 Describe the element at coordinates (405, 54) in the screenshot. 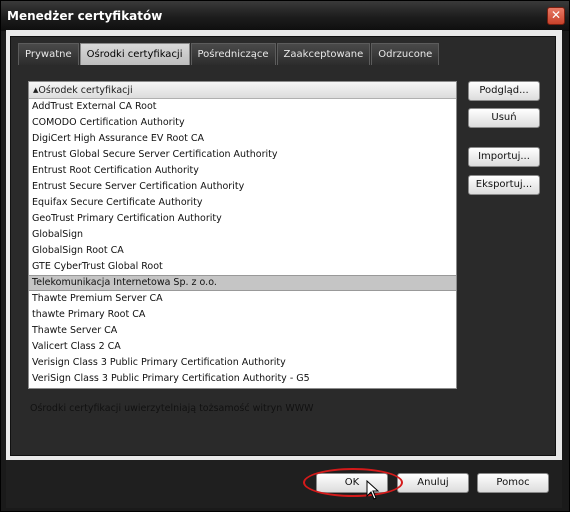

I see `tab-odrzucone: Odrzucone` at that location.